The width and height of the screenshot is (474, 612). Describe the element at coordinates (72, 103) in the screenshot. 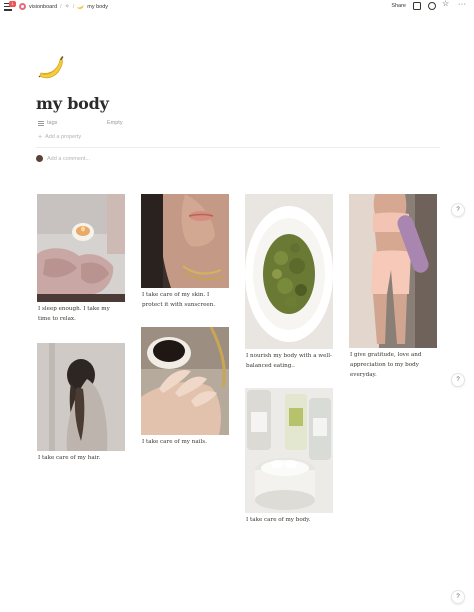

I see `page-title: my body` at that location.